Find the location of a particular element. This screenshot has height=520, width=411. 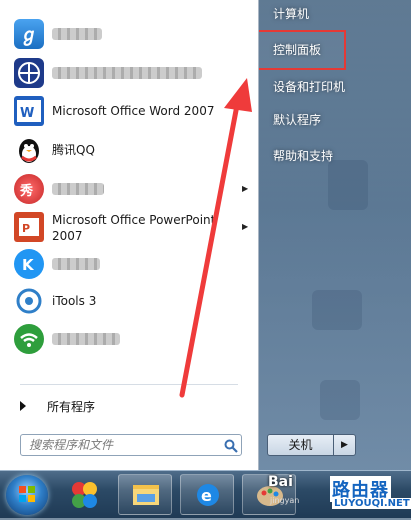

program-item-powerpoint: P Microsoft Office PowerPoint 2007 ▶ is located at coordinates (133, 227).